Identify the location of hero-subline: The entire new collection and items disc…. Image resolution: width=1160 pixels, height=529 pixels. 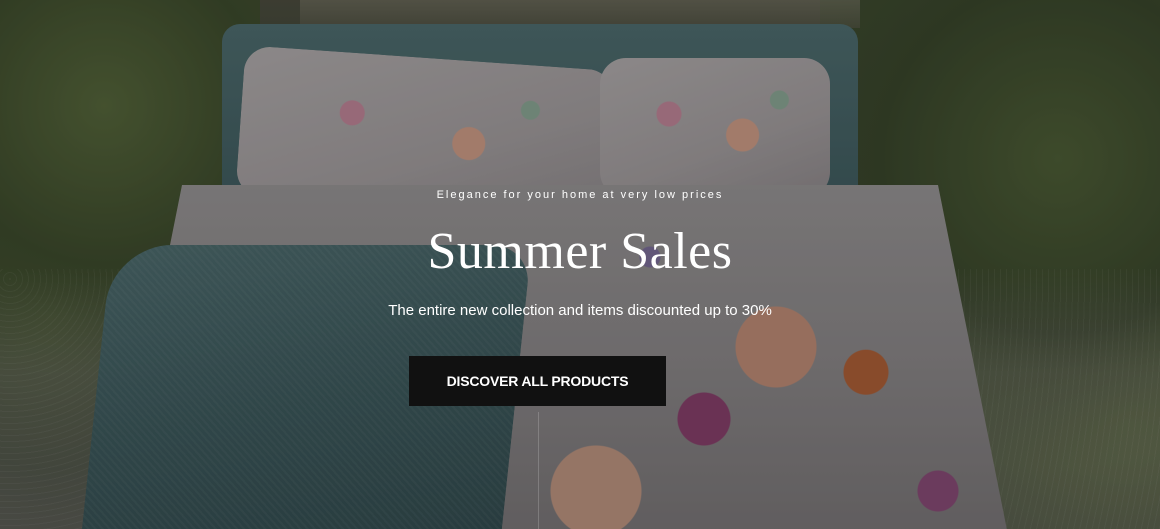
(580, 310).